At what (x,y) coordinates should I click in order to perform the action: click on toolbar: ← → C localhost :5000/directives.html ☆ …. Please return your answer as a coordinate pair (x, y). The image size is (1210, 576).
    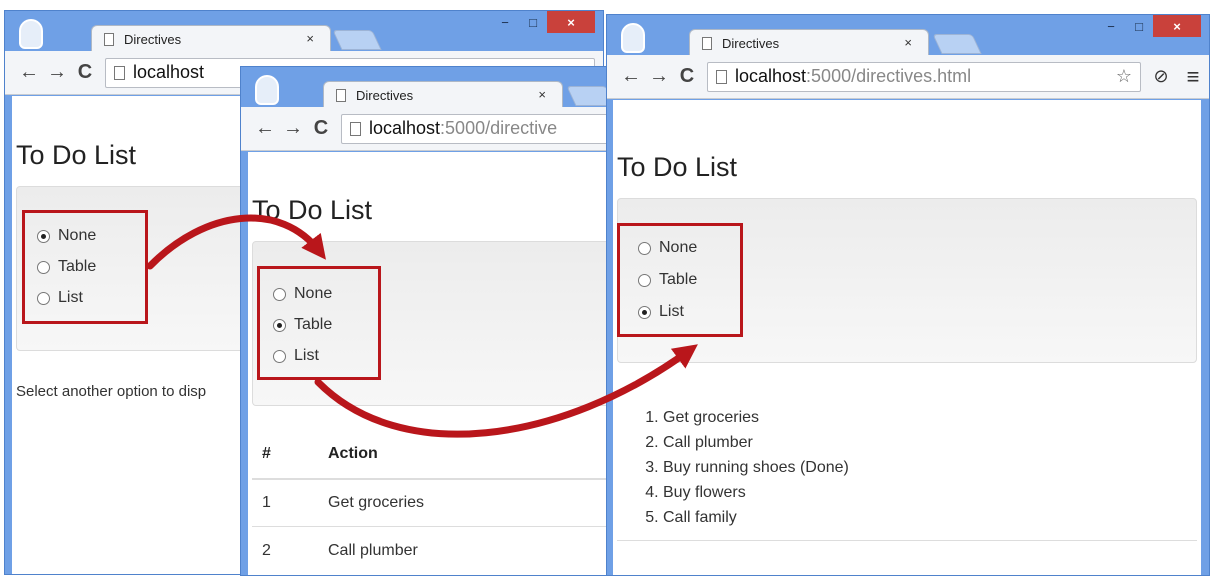
    Looking at the image, I should click on (908, 77).